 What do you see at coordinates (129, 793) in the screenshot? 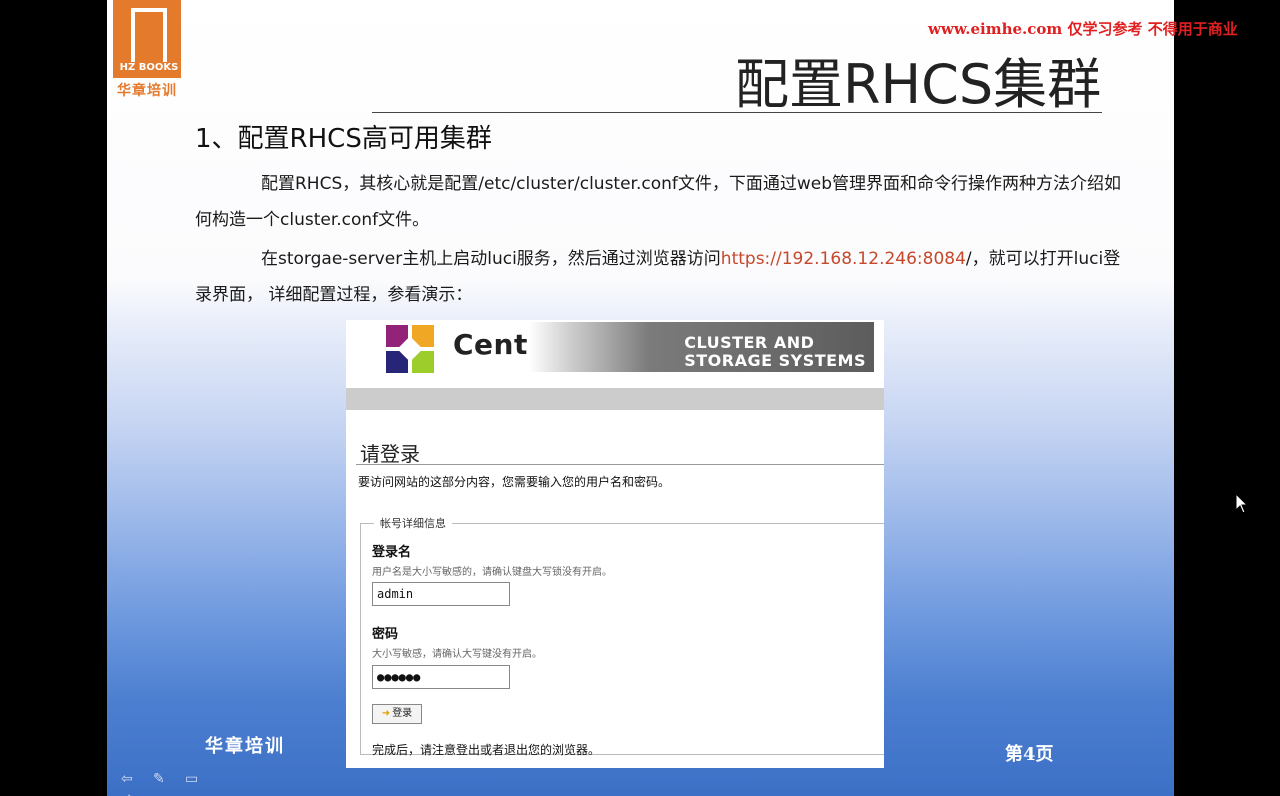
I see `next-arrow-icon: ⇨` at bounding box center [129, 793].